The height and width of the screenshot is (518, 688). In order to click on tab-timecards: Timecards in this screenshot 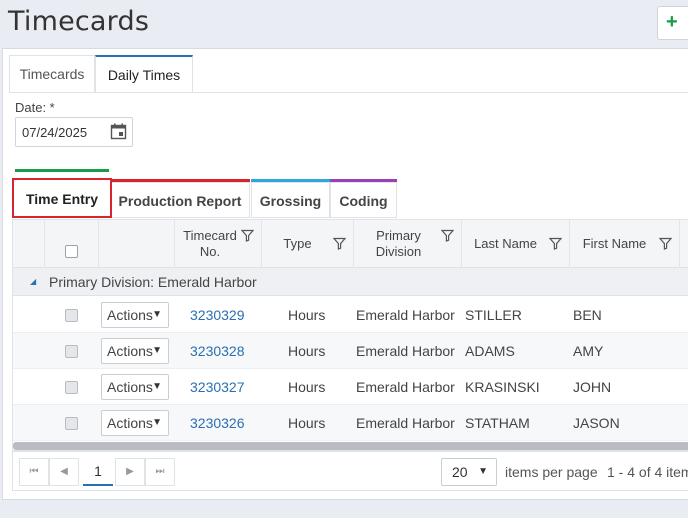, I will do `click(52, 74)`.